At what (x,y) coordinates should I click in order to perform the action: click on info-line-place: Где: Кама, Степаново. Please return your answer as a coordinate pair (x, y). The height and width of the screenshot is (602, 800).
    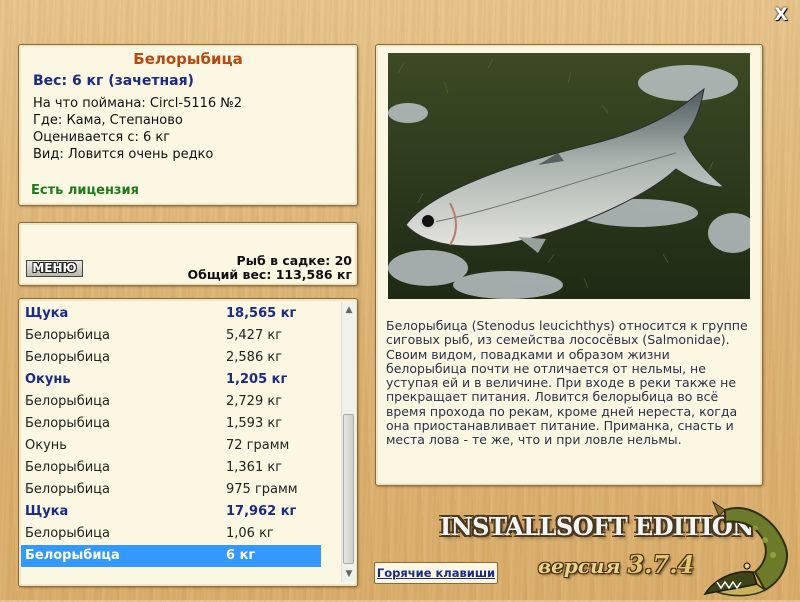
    Looking at the image, I should click on (108, 120).